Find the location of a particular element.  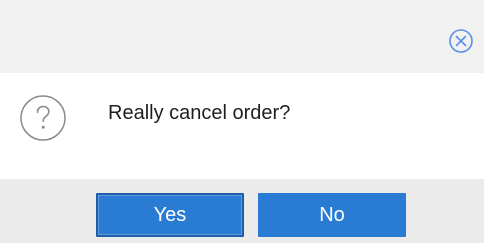

dialog-message: Really cancel order? is located at coordinates (199, 113).